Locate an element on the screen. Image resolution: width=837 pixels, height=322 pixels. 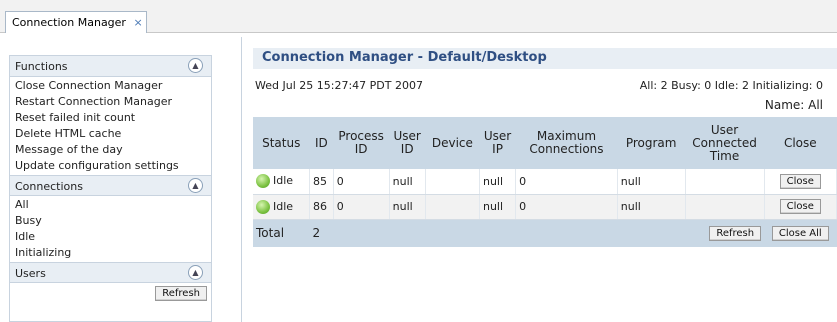
col-device: Device is located at coordinates (452, 143).